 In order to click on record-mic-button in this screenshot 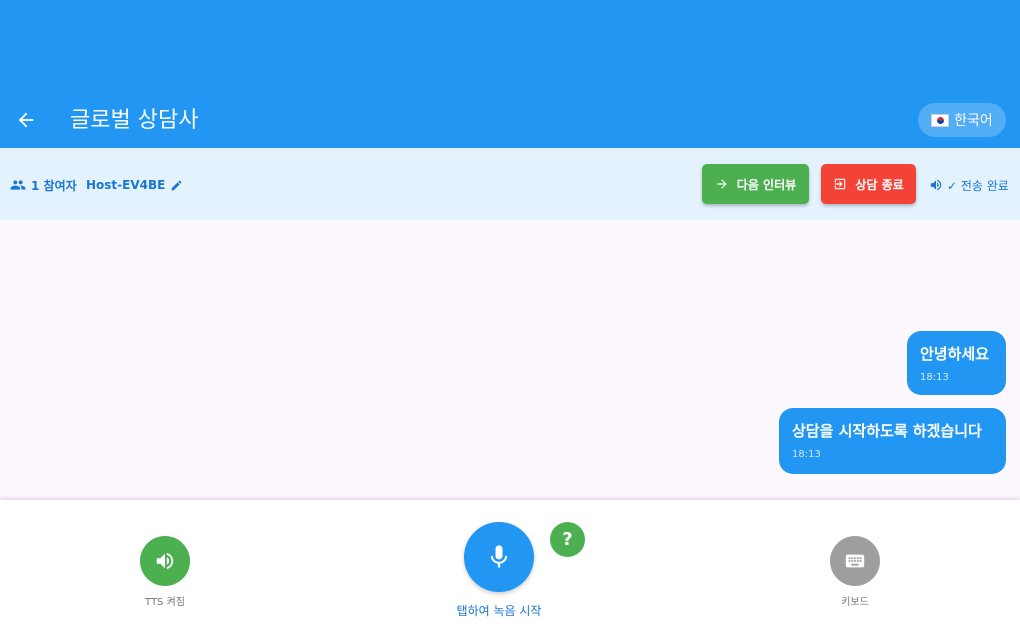, I will do `click(499, 557)`.